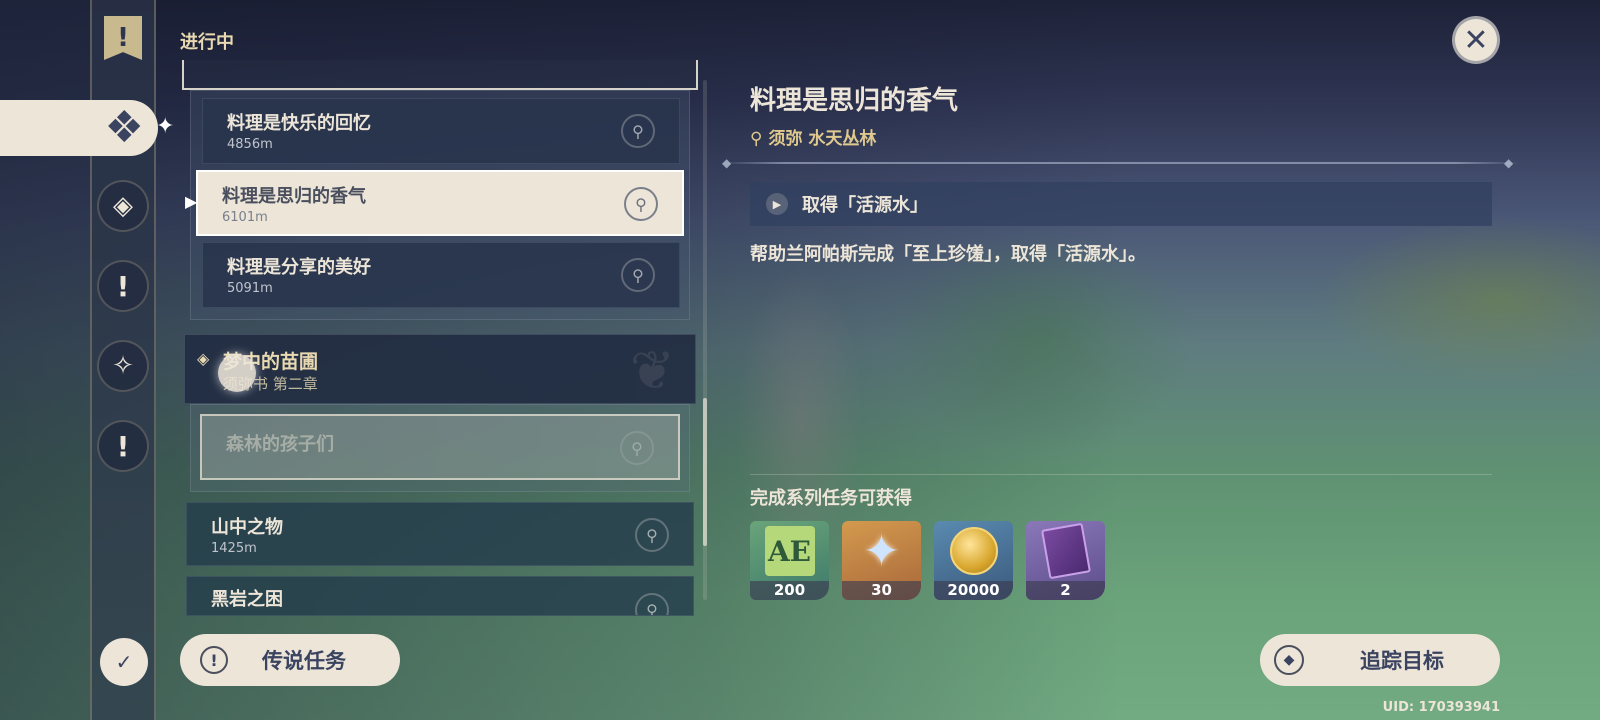 Image resolution: width=1600 pixels, height=720 pixels. I want to click on archon-quest-icon: ◈, so click(123, 206).